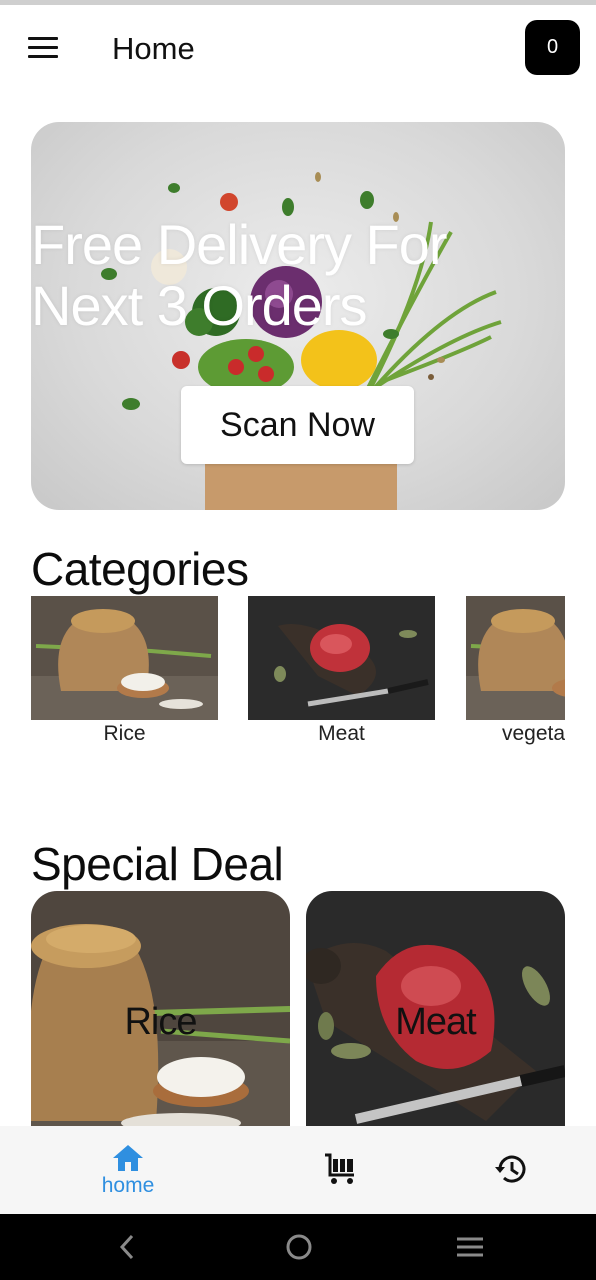 The image size is (596, 1280). I want to click on deal-label: Meat, so click(435, 1022).